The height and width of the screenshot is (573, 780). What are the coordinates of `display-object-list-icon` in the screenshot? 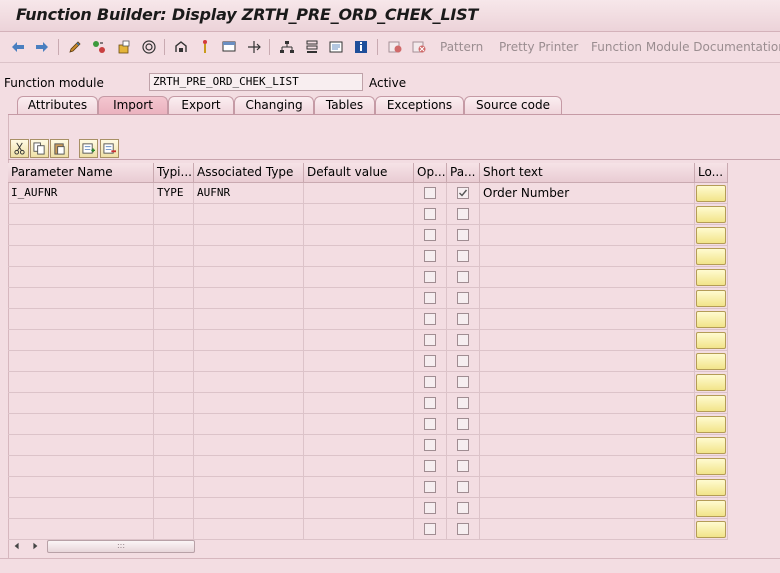 It's located at (229, 47).